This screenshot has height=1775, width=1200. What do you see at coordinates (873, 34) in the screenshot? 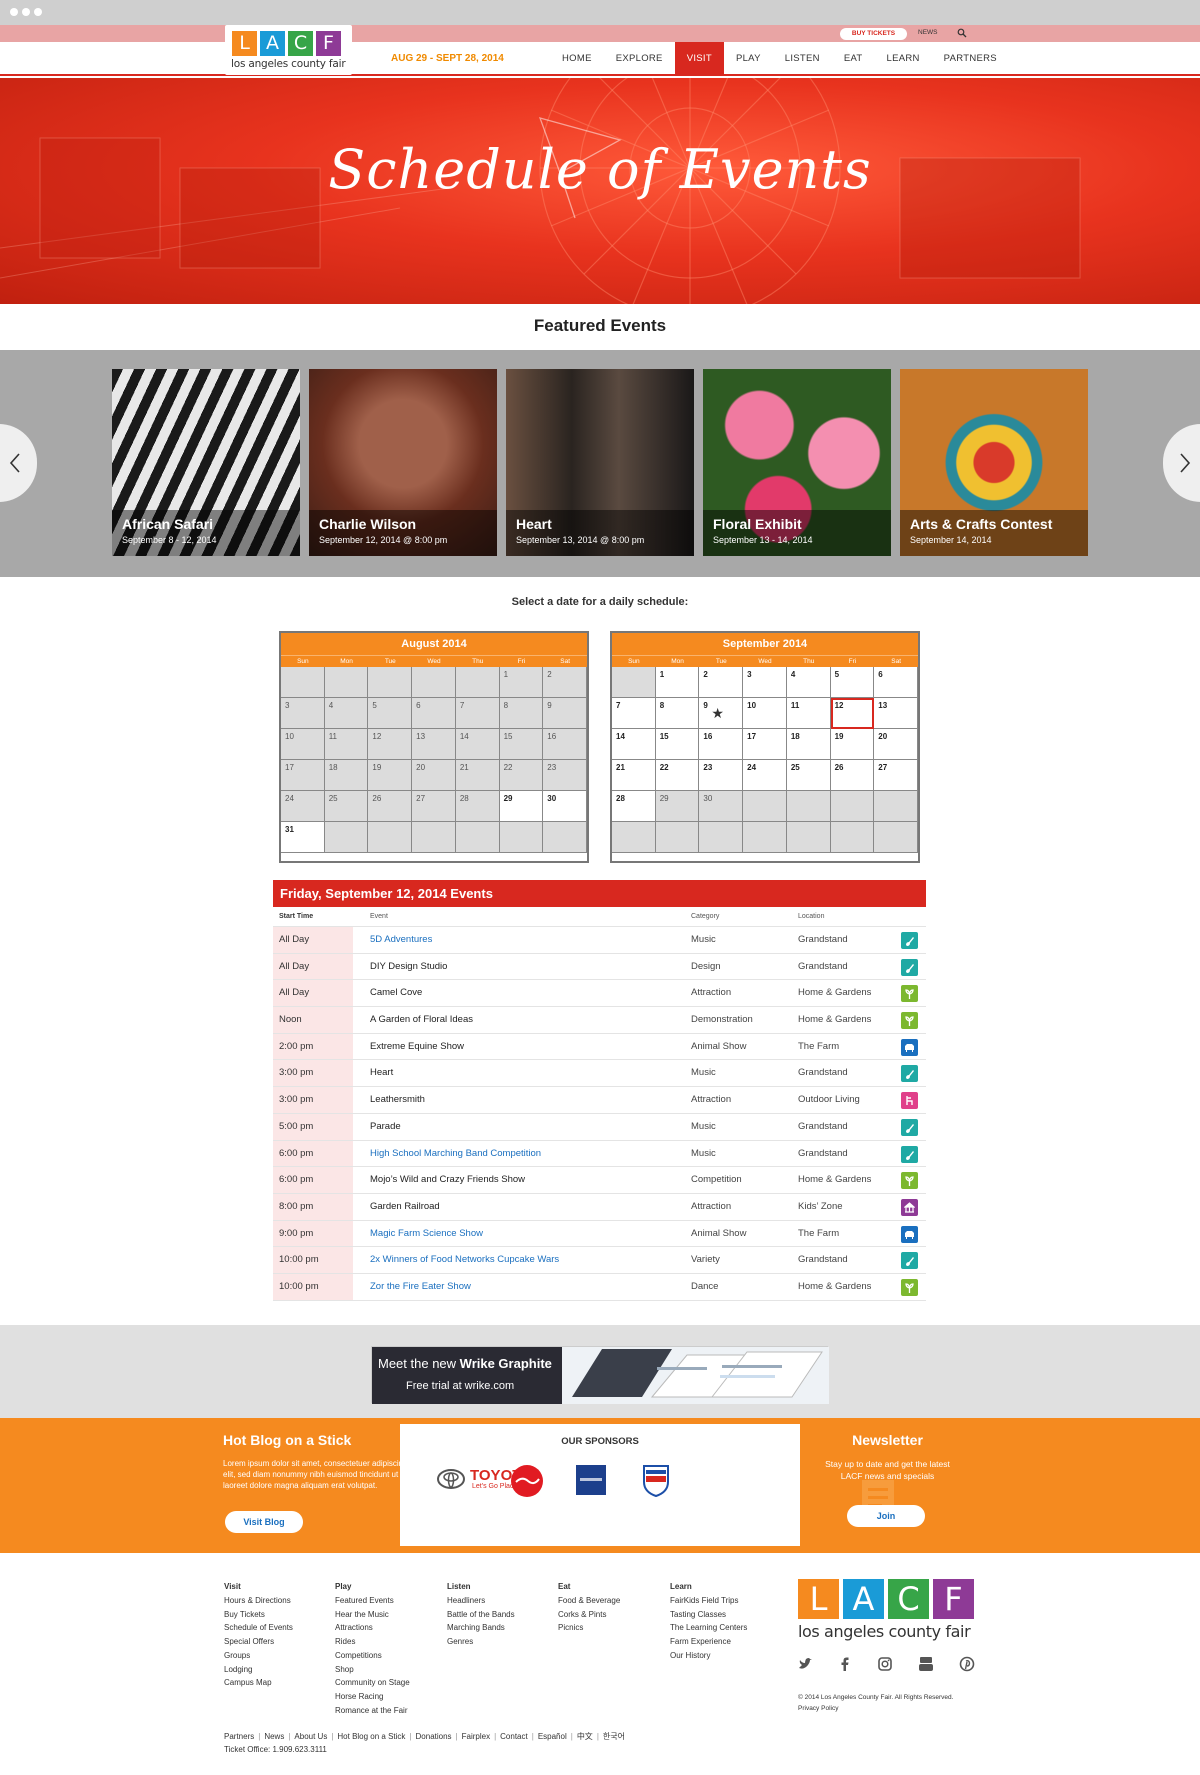
I see `buy-tickets-button: BUY TICKETS` at bounding box center [873, 34].